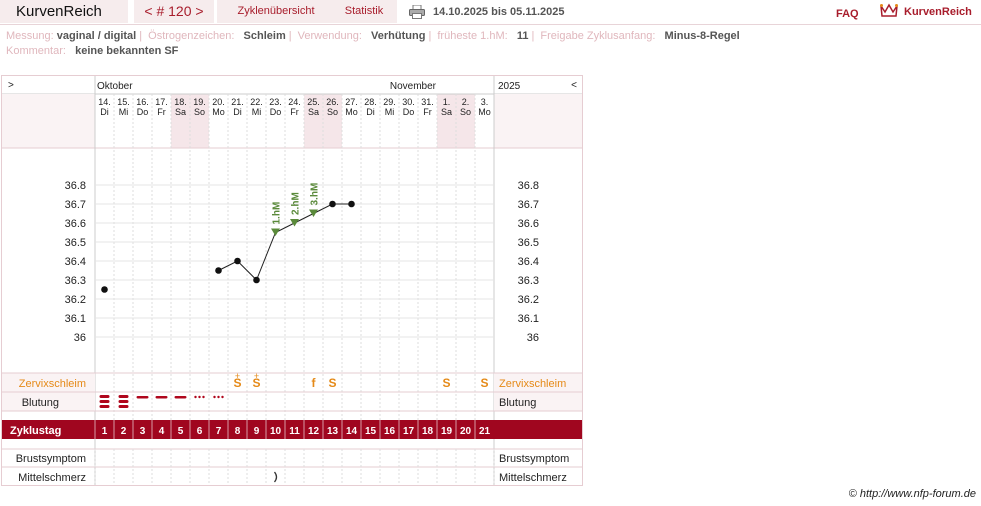 This screenshot has width=981, height=506. What do you see at coordinates (237, 102) in the screenshot?
I see `date-label: 21.` at bounding box center [237, 102].